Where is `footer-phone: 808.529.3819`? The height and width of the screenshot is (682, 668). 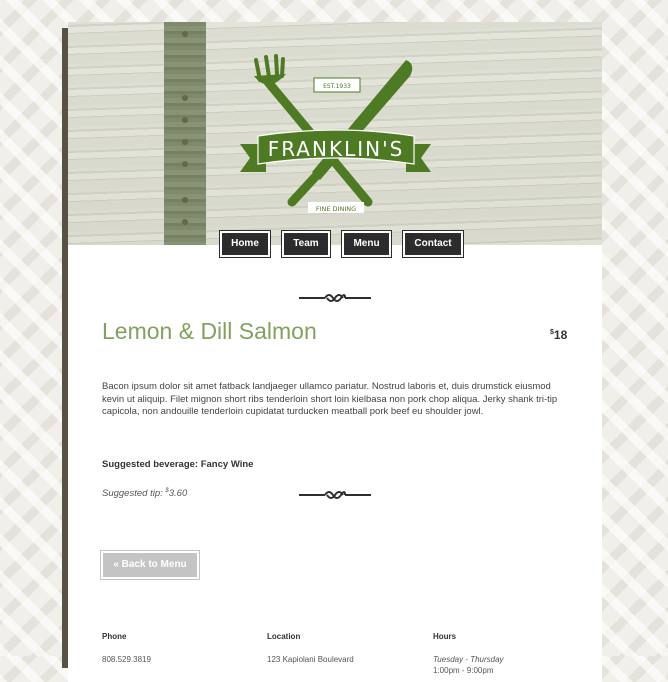 footer-phone: 808.529.3819 is located at coordinates (126, 659).